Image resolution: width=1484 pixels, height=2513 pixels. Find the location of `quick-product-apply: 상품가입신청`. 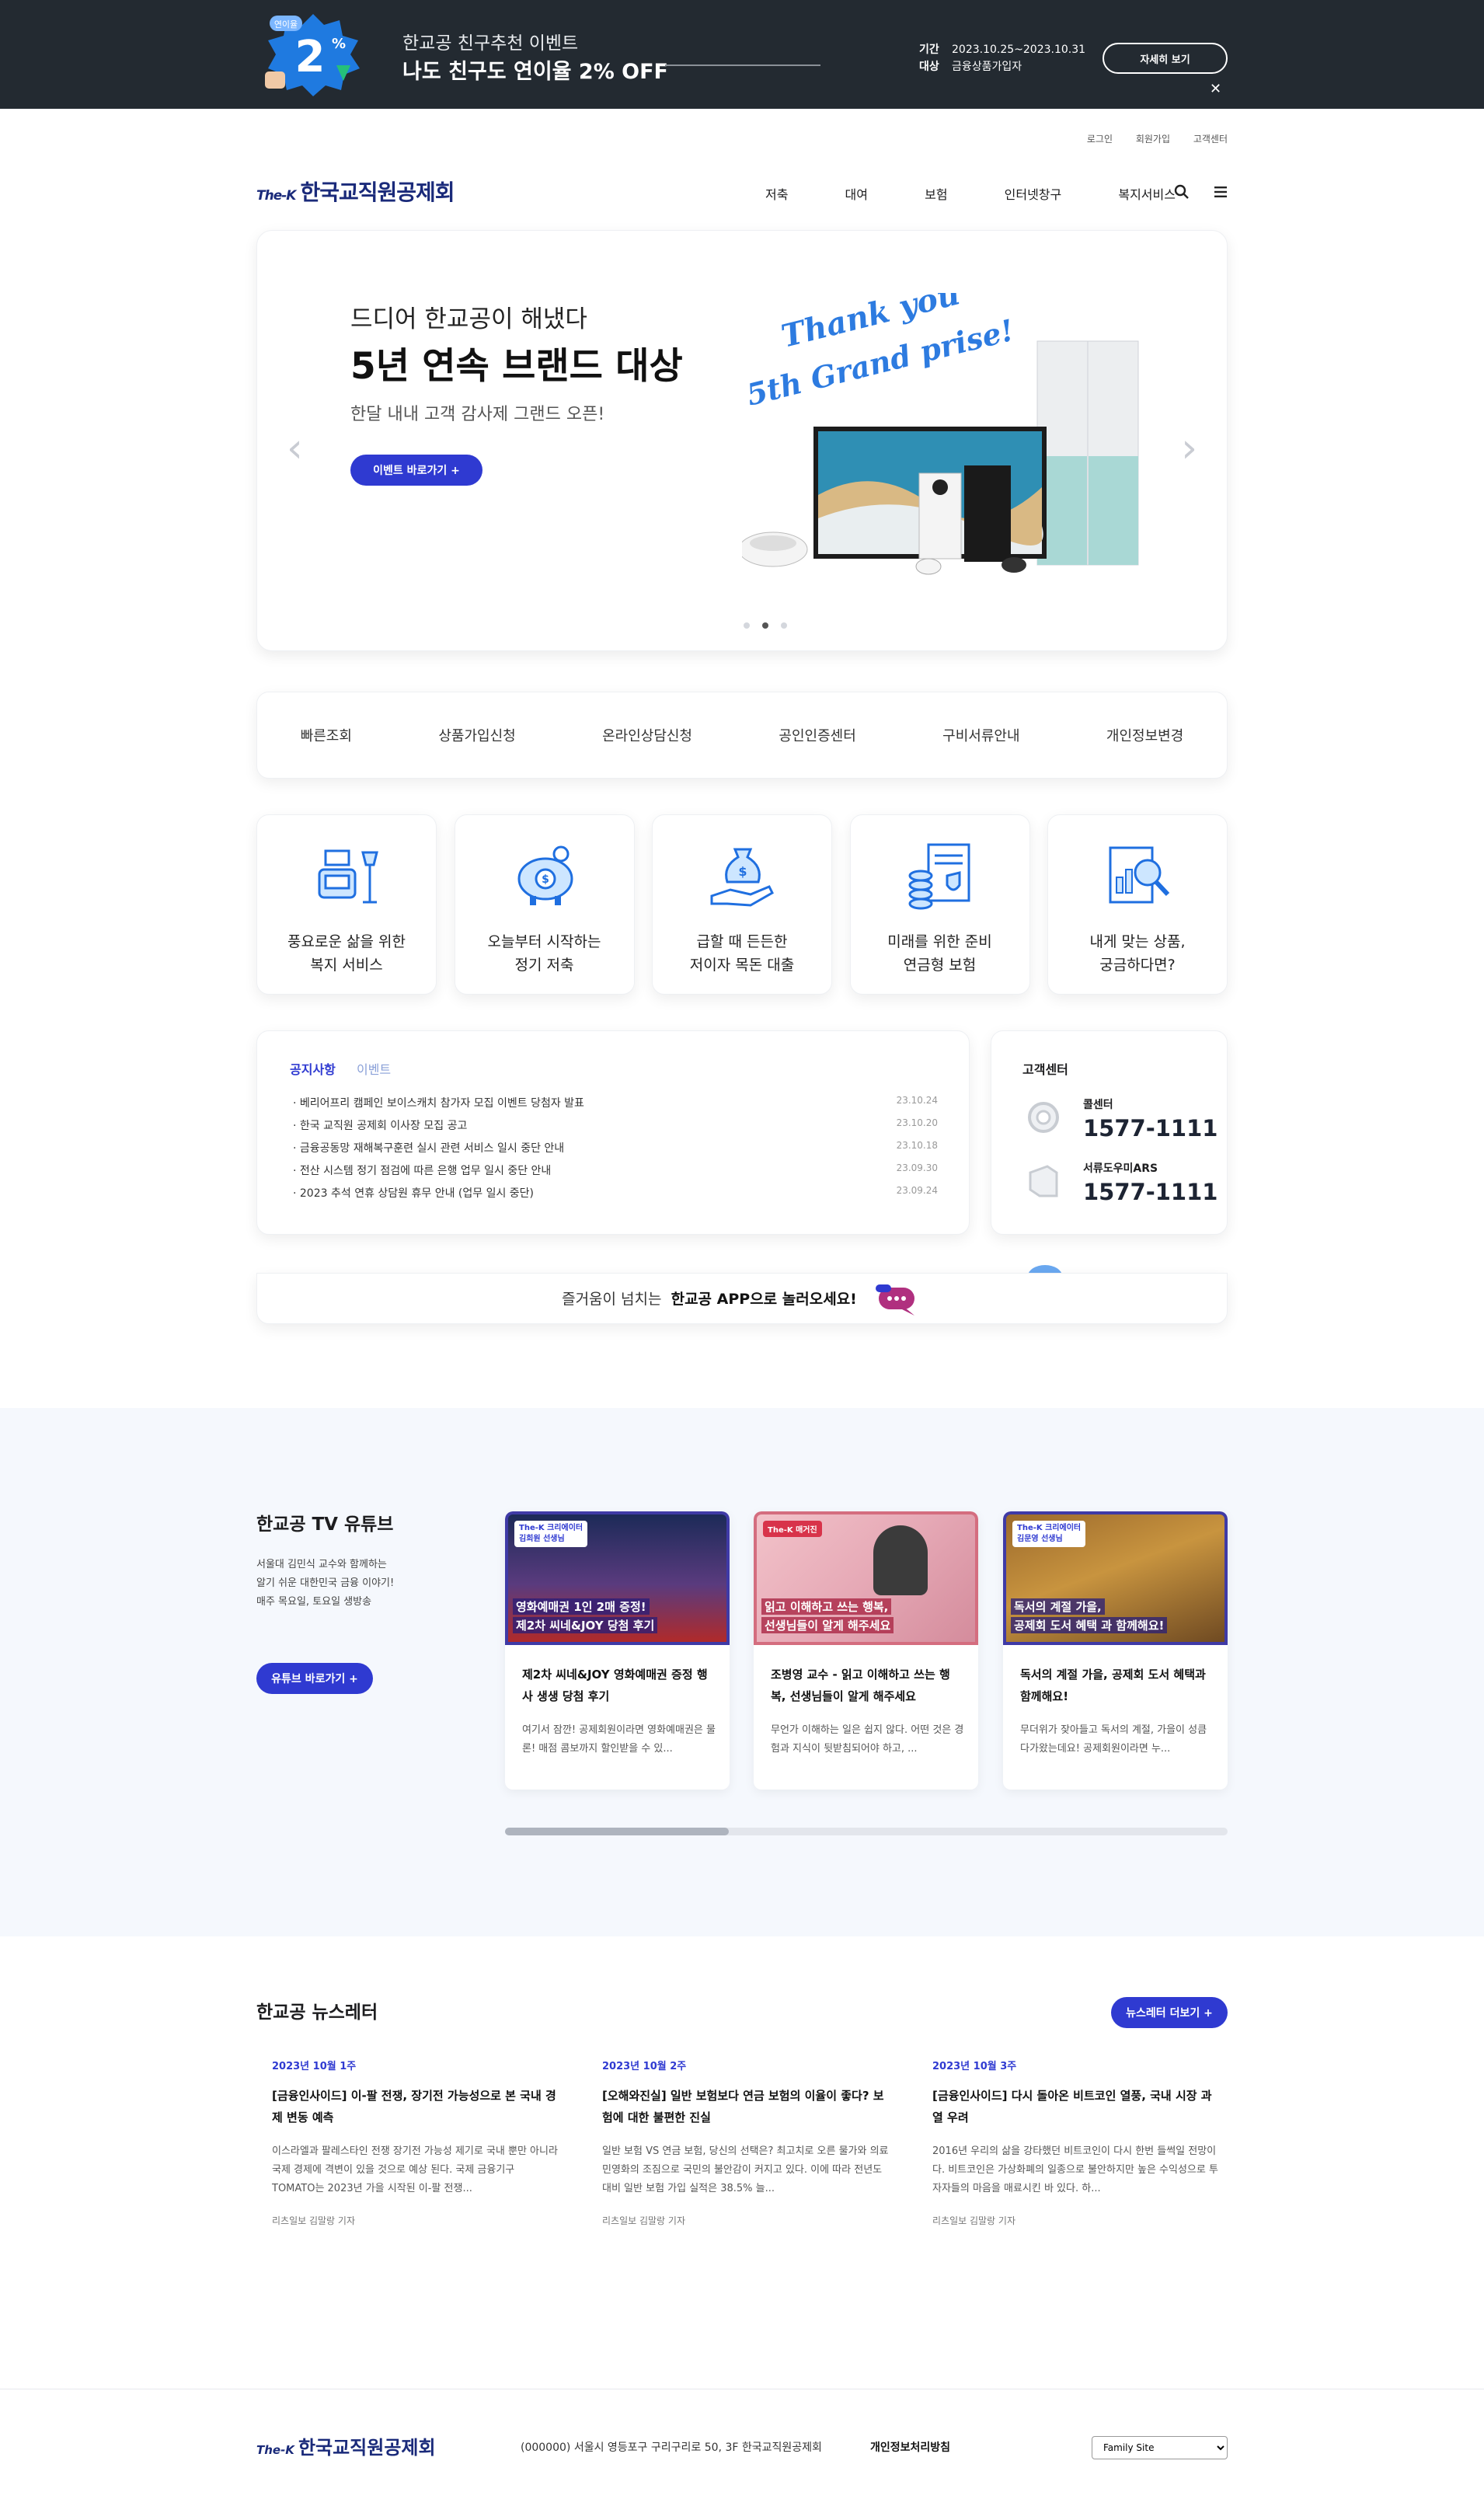

quick-product-apply: 상품가입신청 is located at coordinates (476, 735).